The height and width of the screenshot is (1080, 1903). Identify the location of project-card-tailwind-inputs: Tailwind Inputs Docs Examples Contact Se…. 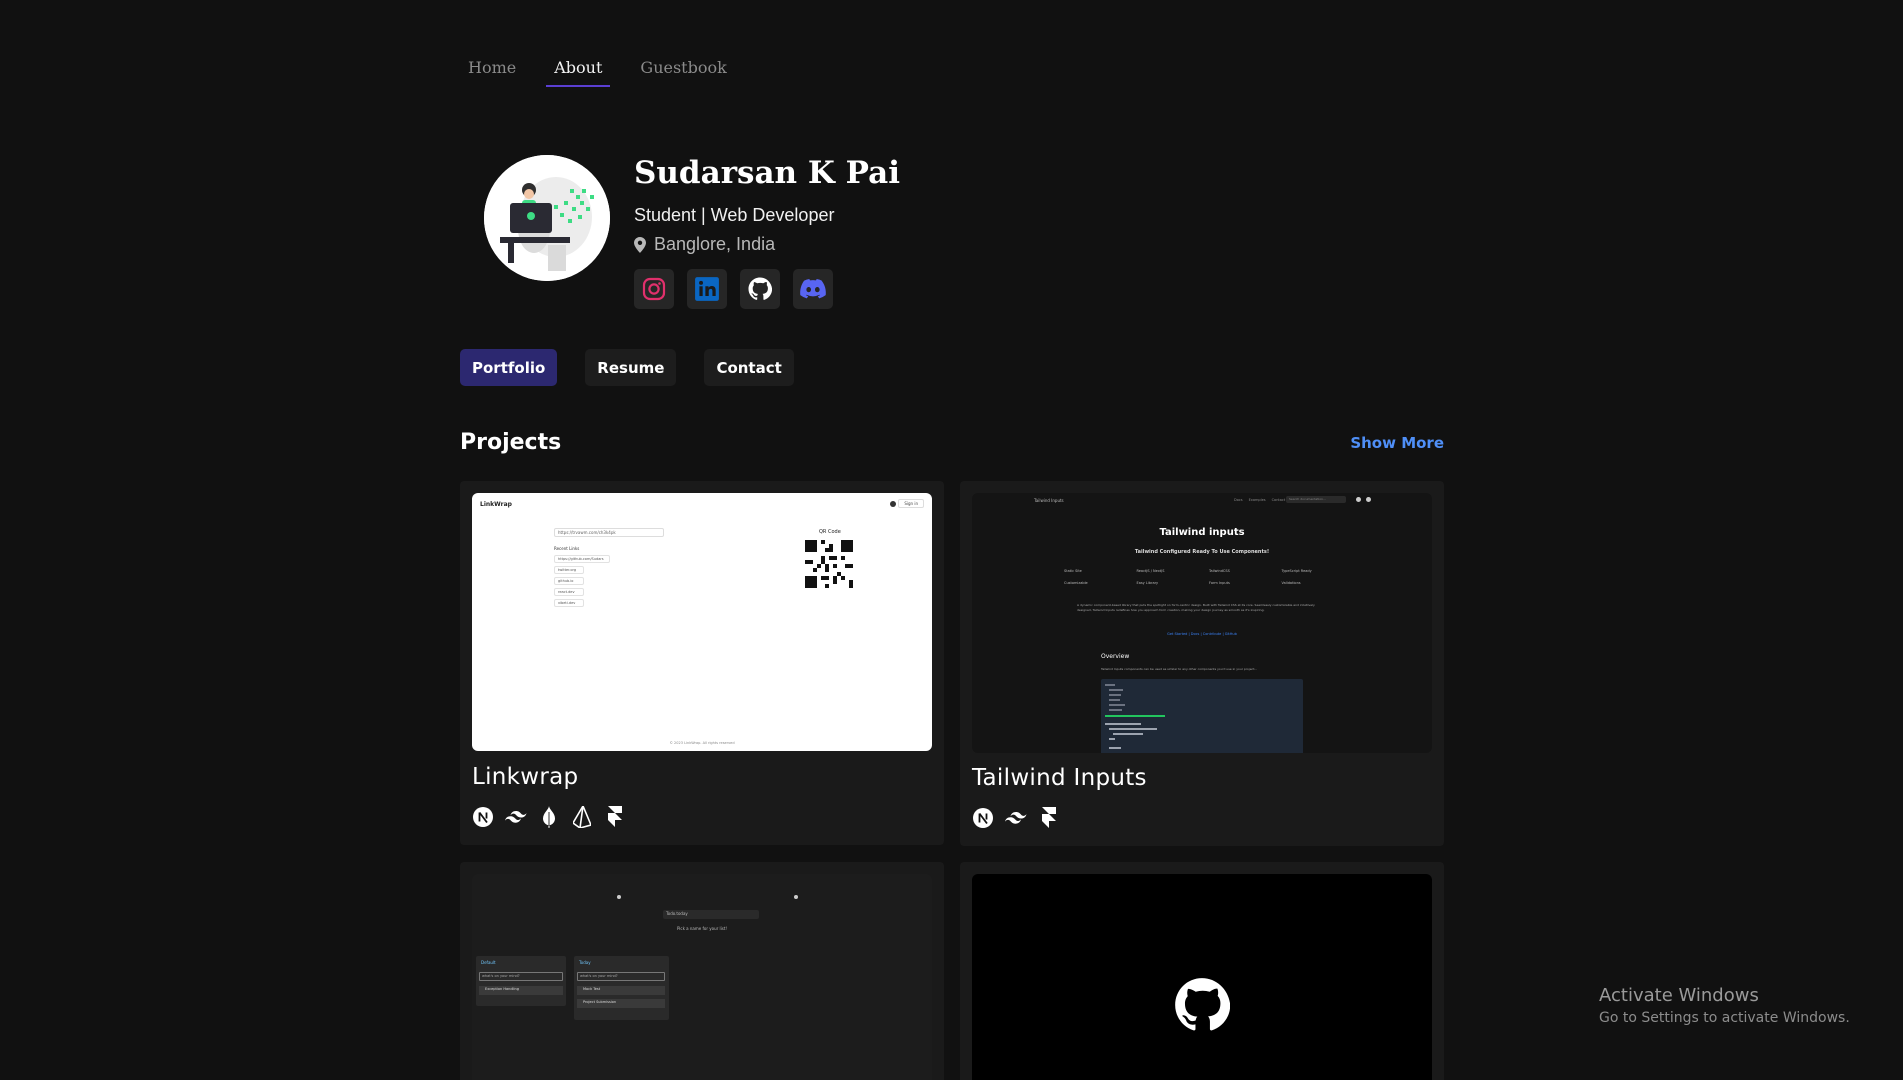
(1202, 663).